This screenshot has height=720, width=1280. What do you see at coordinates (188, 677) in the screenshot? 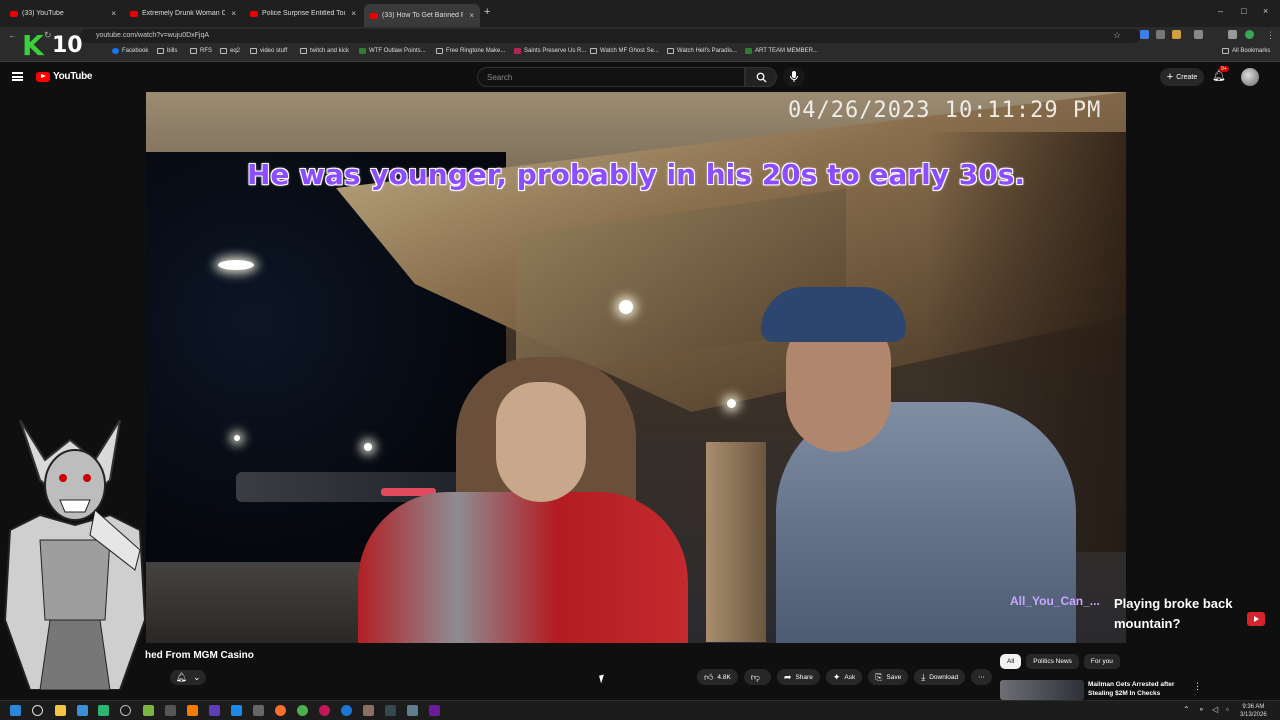
I see `subscription-bell-button: 🔔︎ ⌄` at bounding box center [188, 677].